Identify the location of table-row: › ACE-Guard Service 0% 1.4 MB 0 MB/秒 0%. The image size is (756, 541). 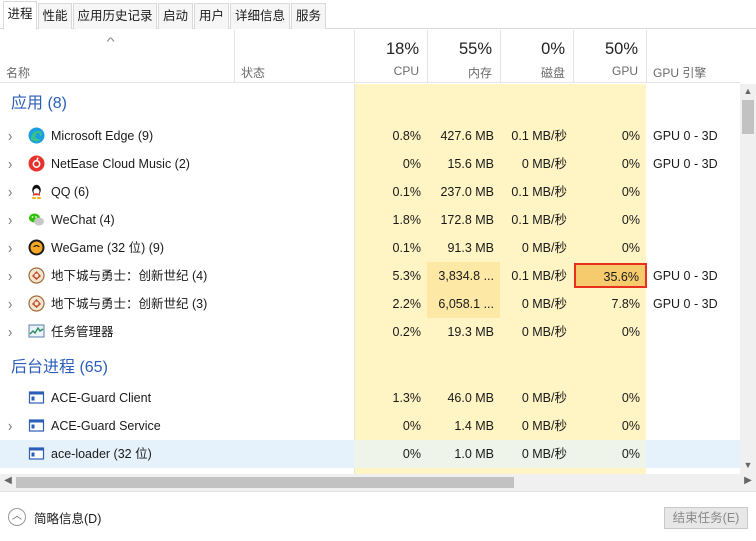
(370, 426).